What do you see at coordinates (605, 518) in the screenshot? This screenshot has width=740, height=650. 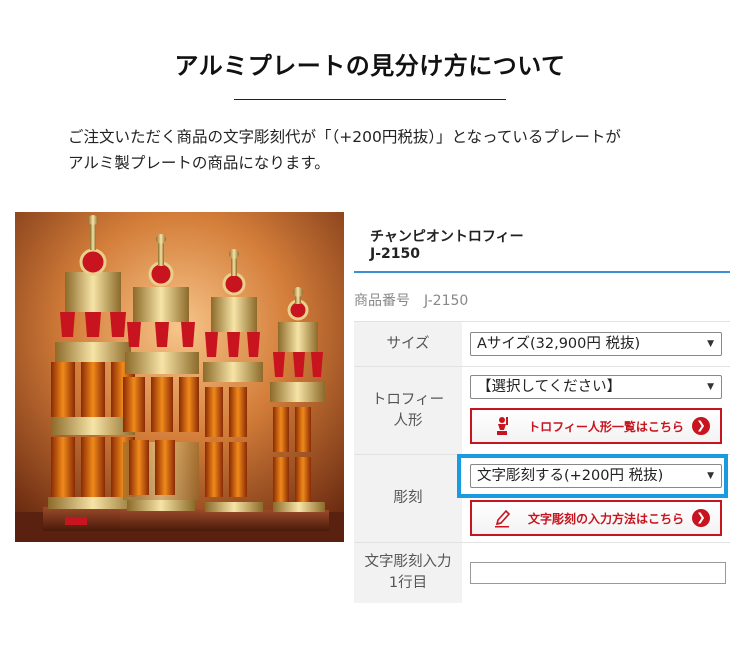 I see `engraving-guide-button-label: 文字彫刻の入力方法はこちら` at bounding box center [605, 518].